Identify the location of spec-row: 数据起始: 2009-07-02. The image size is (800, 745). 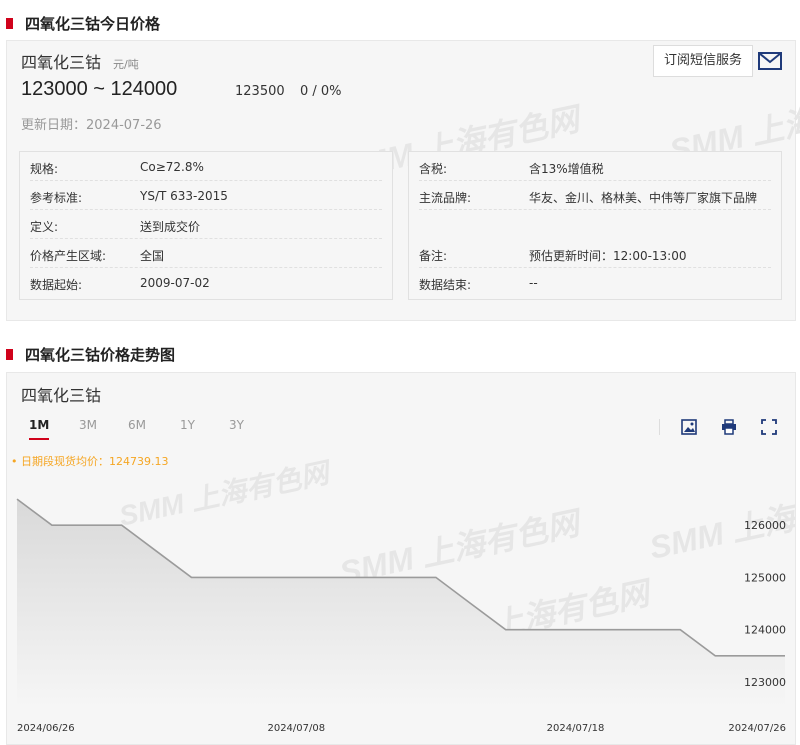
(206, 282).